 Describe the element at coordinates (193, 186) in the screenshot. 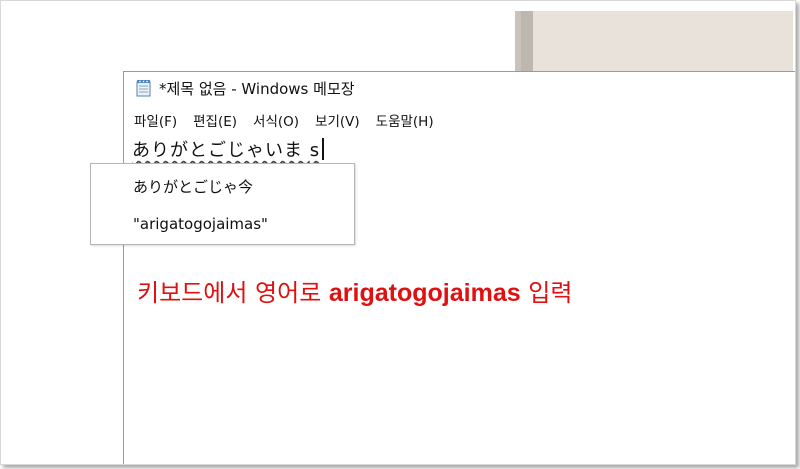

I see `ime-candidate-1: ありがとごじゃ今` at that location.